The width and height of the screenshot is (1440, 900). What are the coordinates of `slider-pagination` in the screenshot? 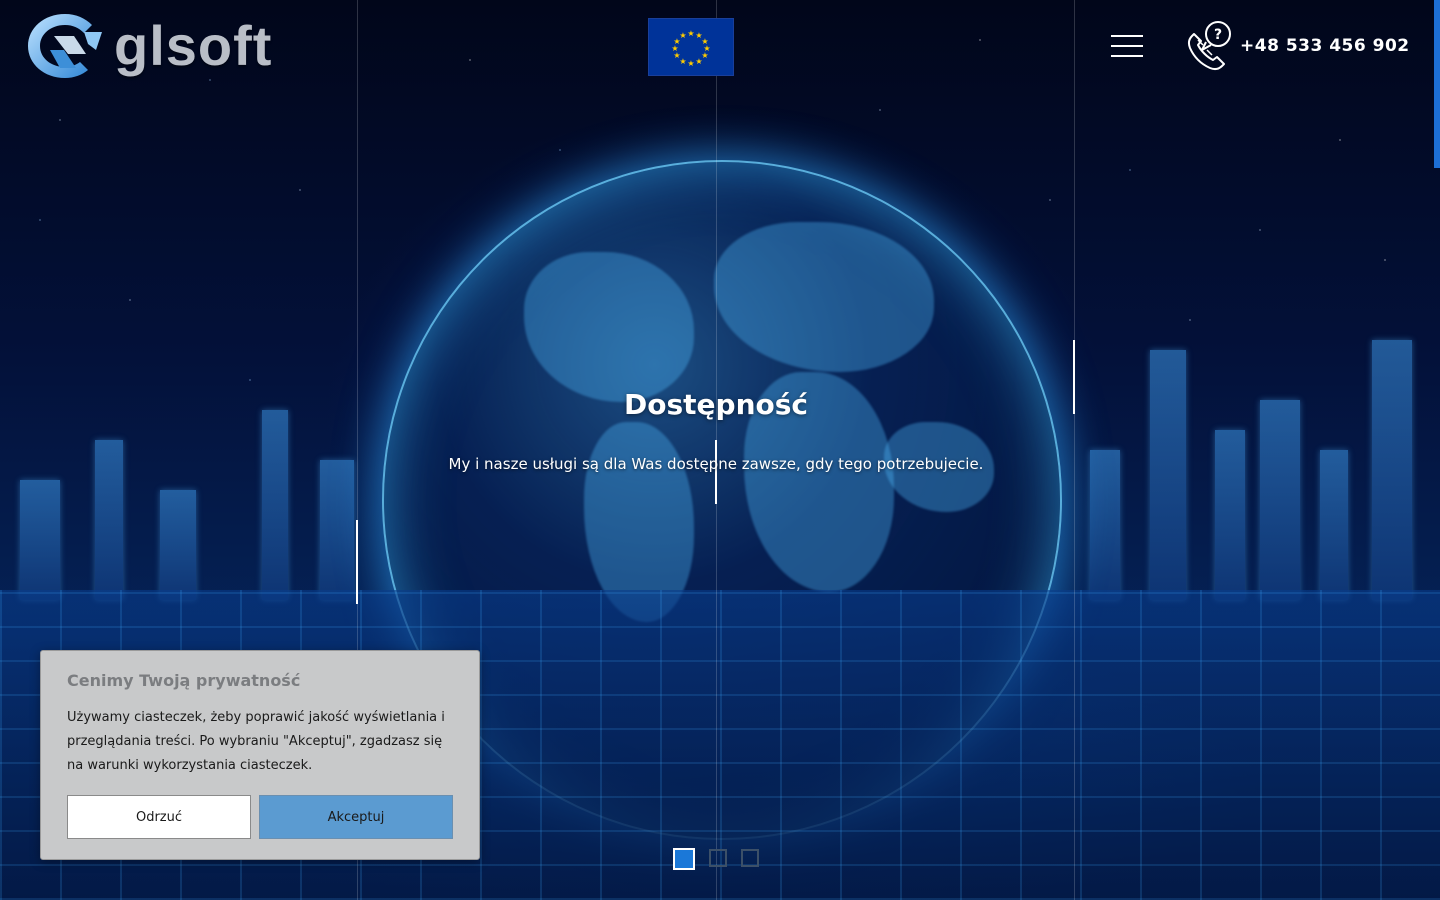 It's located at (716, 859).